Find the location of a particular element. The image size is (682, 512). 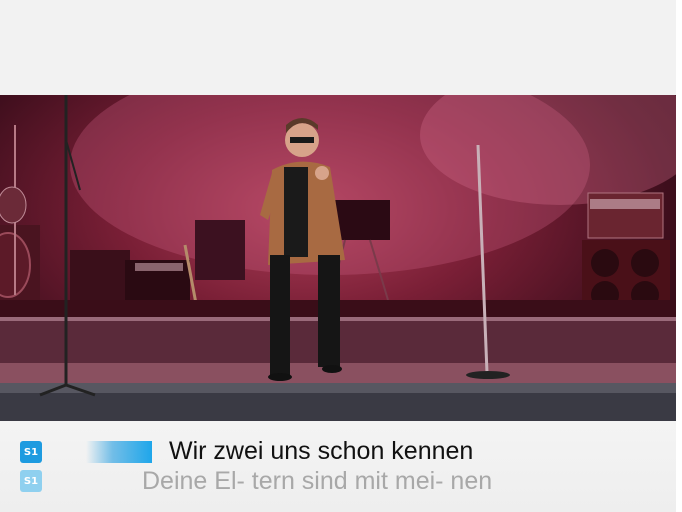

screen-edge is located at coordinates (679, 256).